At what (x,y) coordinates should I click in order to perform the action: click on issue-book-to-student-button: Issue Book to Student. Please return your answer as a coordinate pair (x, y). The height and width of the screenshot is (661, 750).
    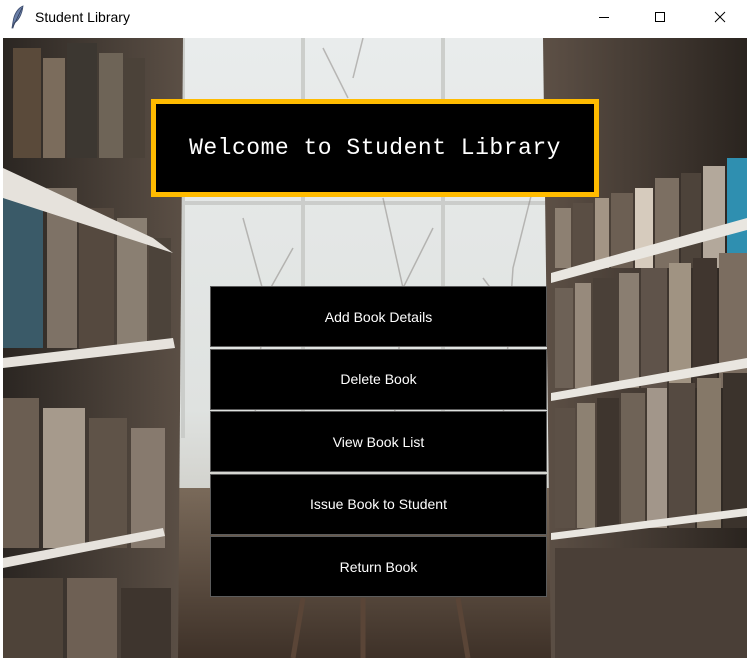
    Looking at the image, I should click on (378, 504).